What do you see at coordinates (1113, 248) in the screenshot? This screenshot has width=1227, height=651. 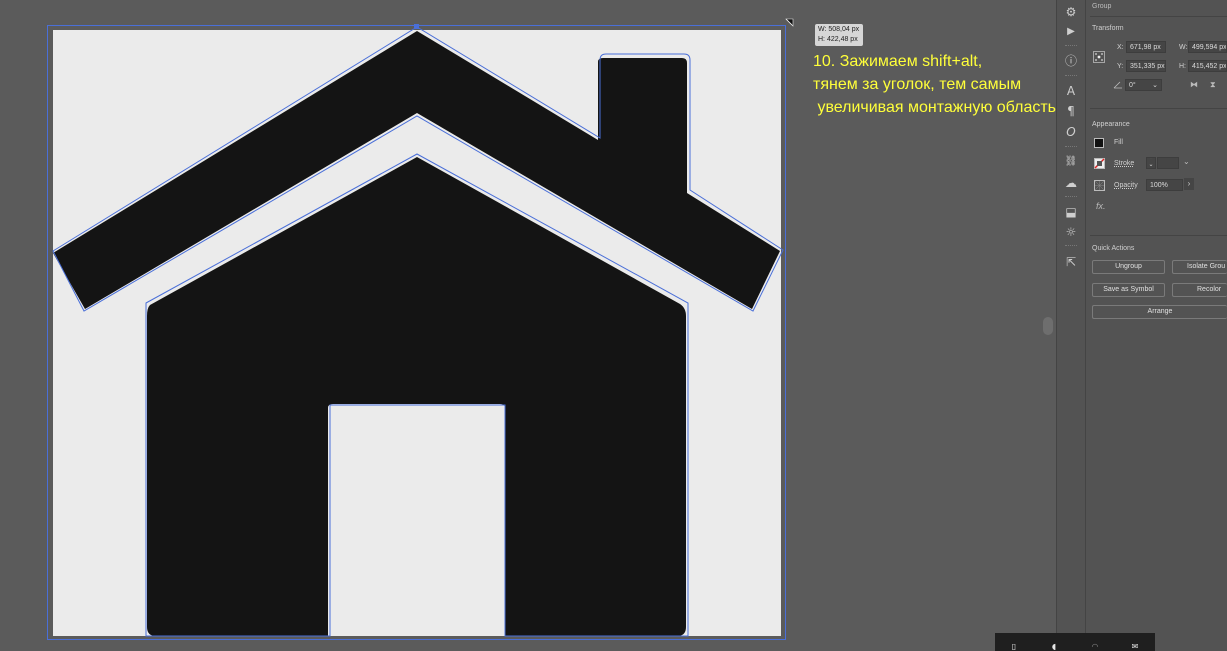 I see `quick-actions-title: Quick Actions` at bounding box center [1113, 248].